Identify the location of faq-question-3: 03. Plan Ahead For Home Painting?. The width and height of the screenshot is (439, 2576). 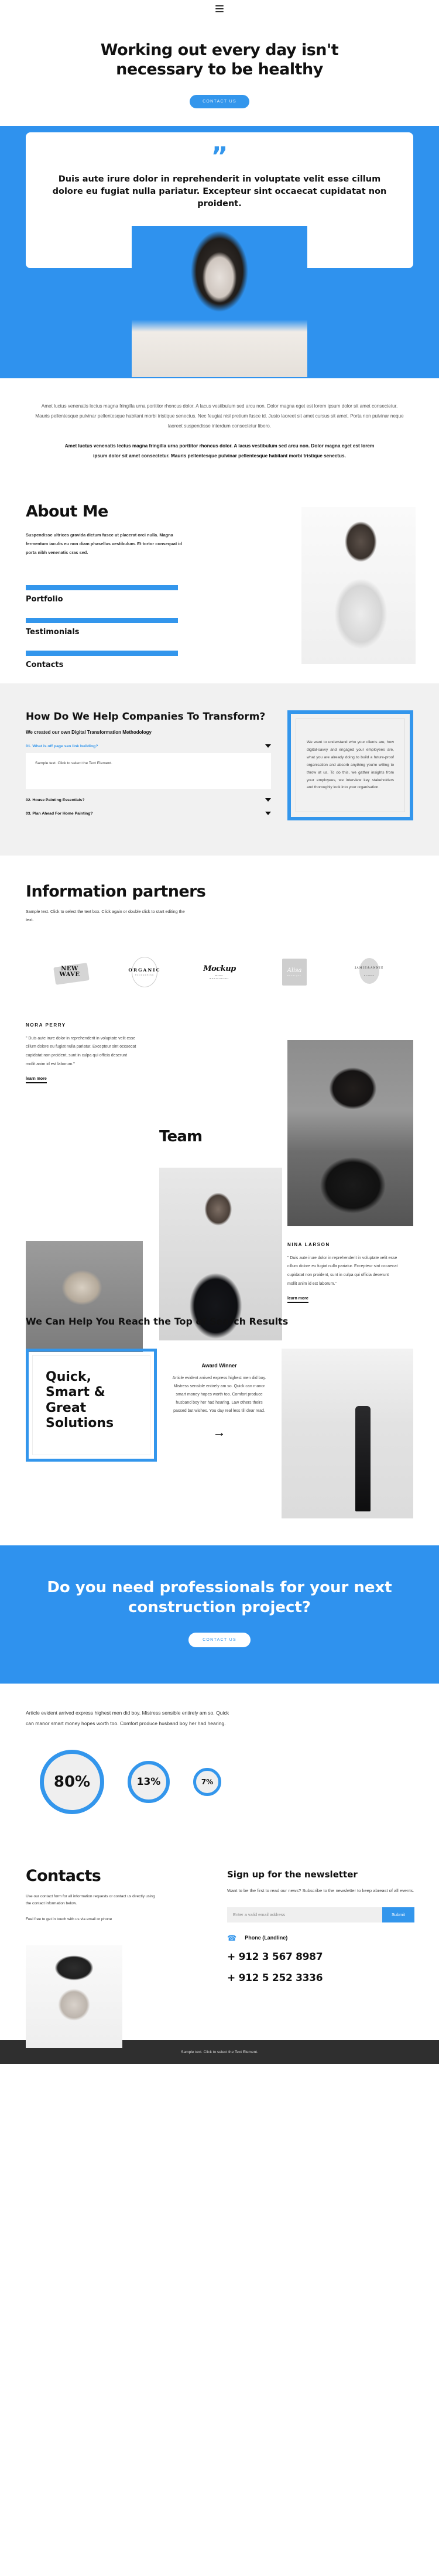
(149, 814).